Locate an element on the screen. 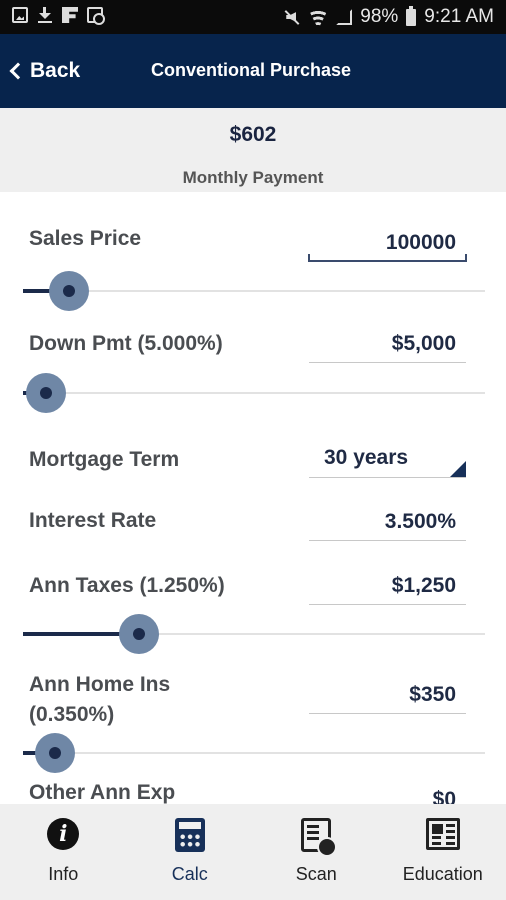 This screenshot has width=506, height=900. interest-rate-input: 3.500% is located at coordinates (387, 523).